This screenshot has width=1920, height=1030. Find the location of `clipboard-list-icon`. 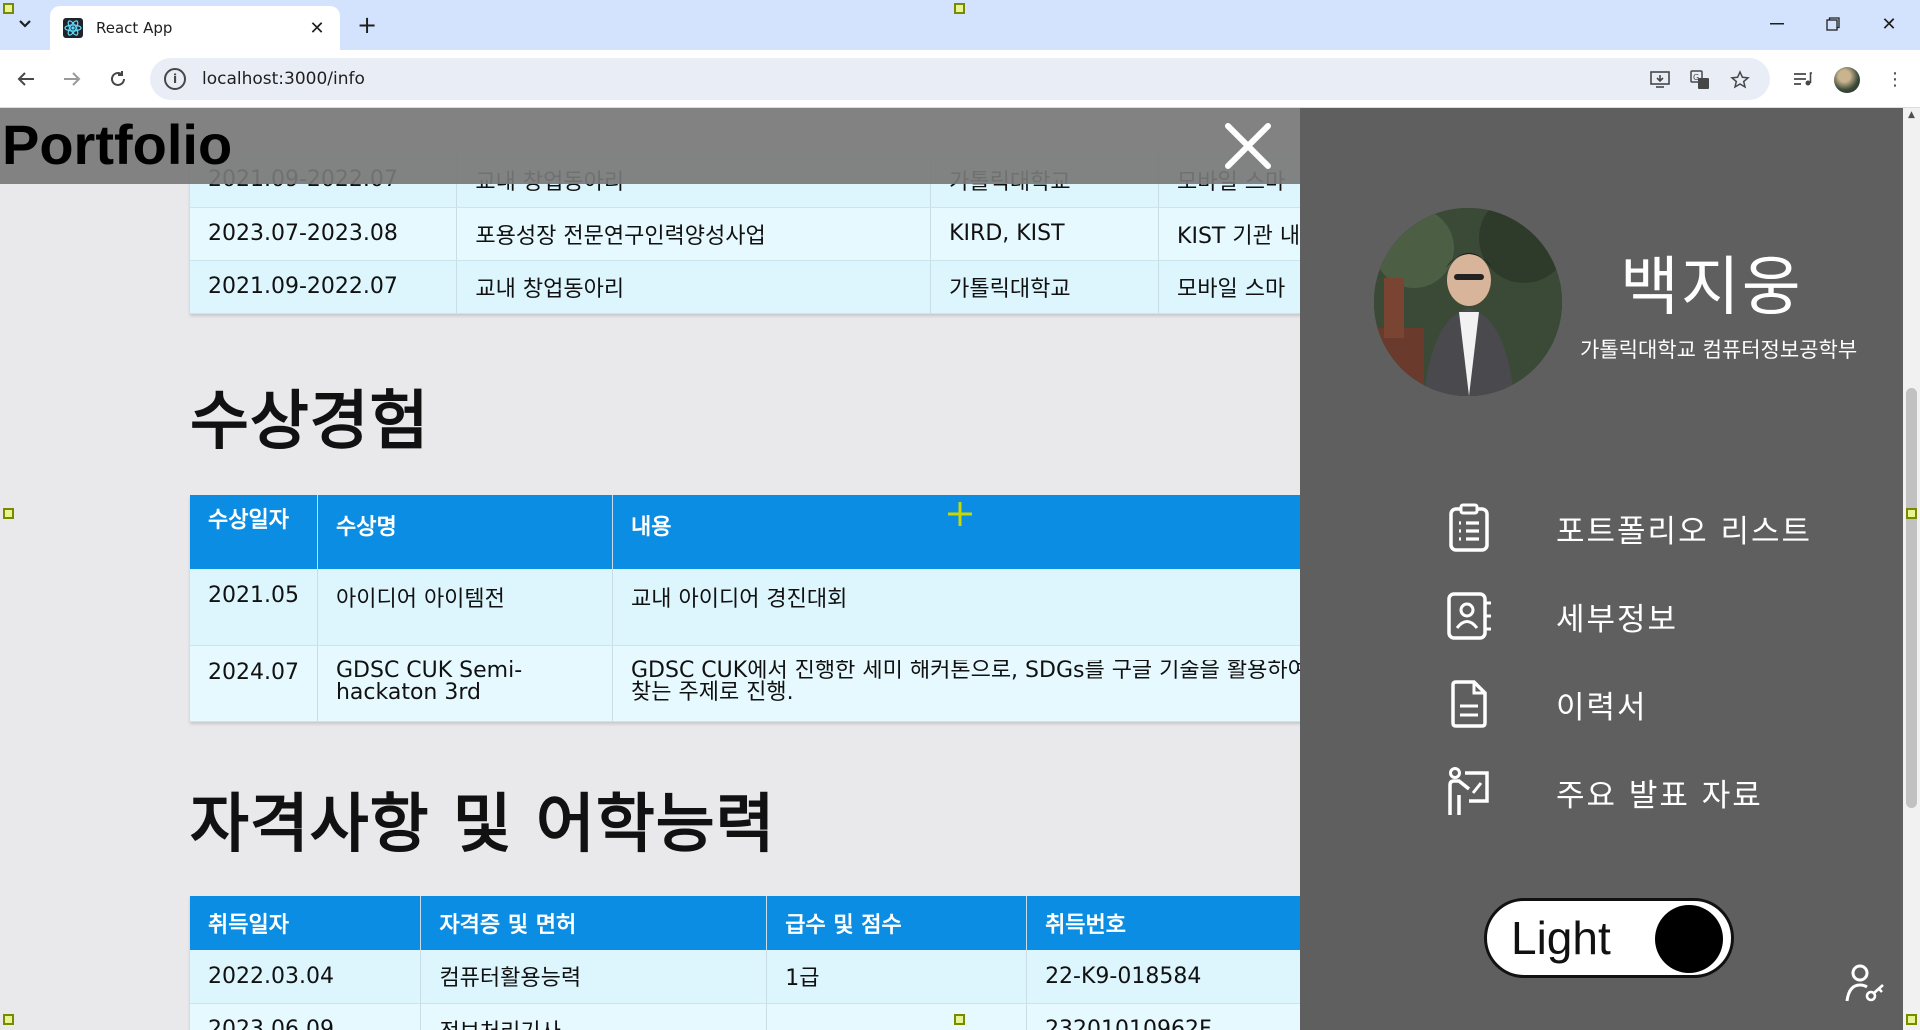

clipboard-list-icon is located at coordinates (1469, 528).